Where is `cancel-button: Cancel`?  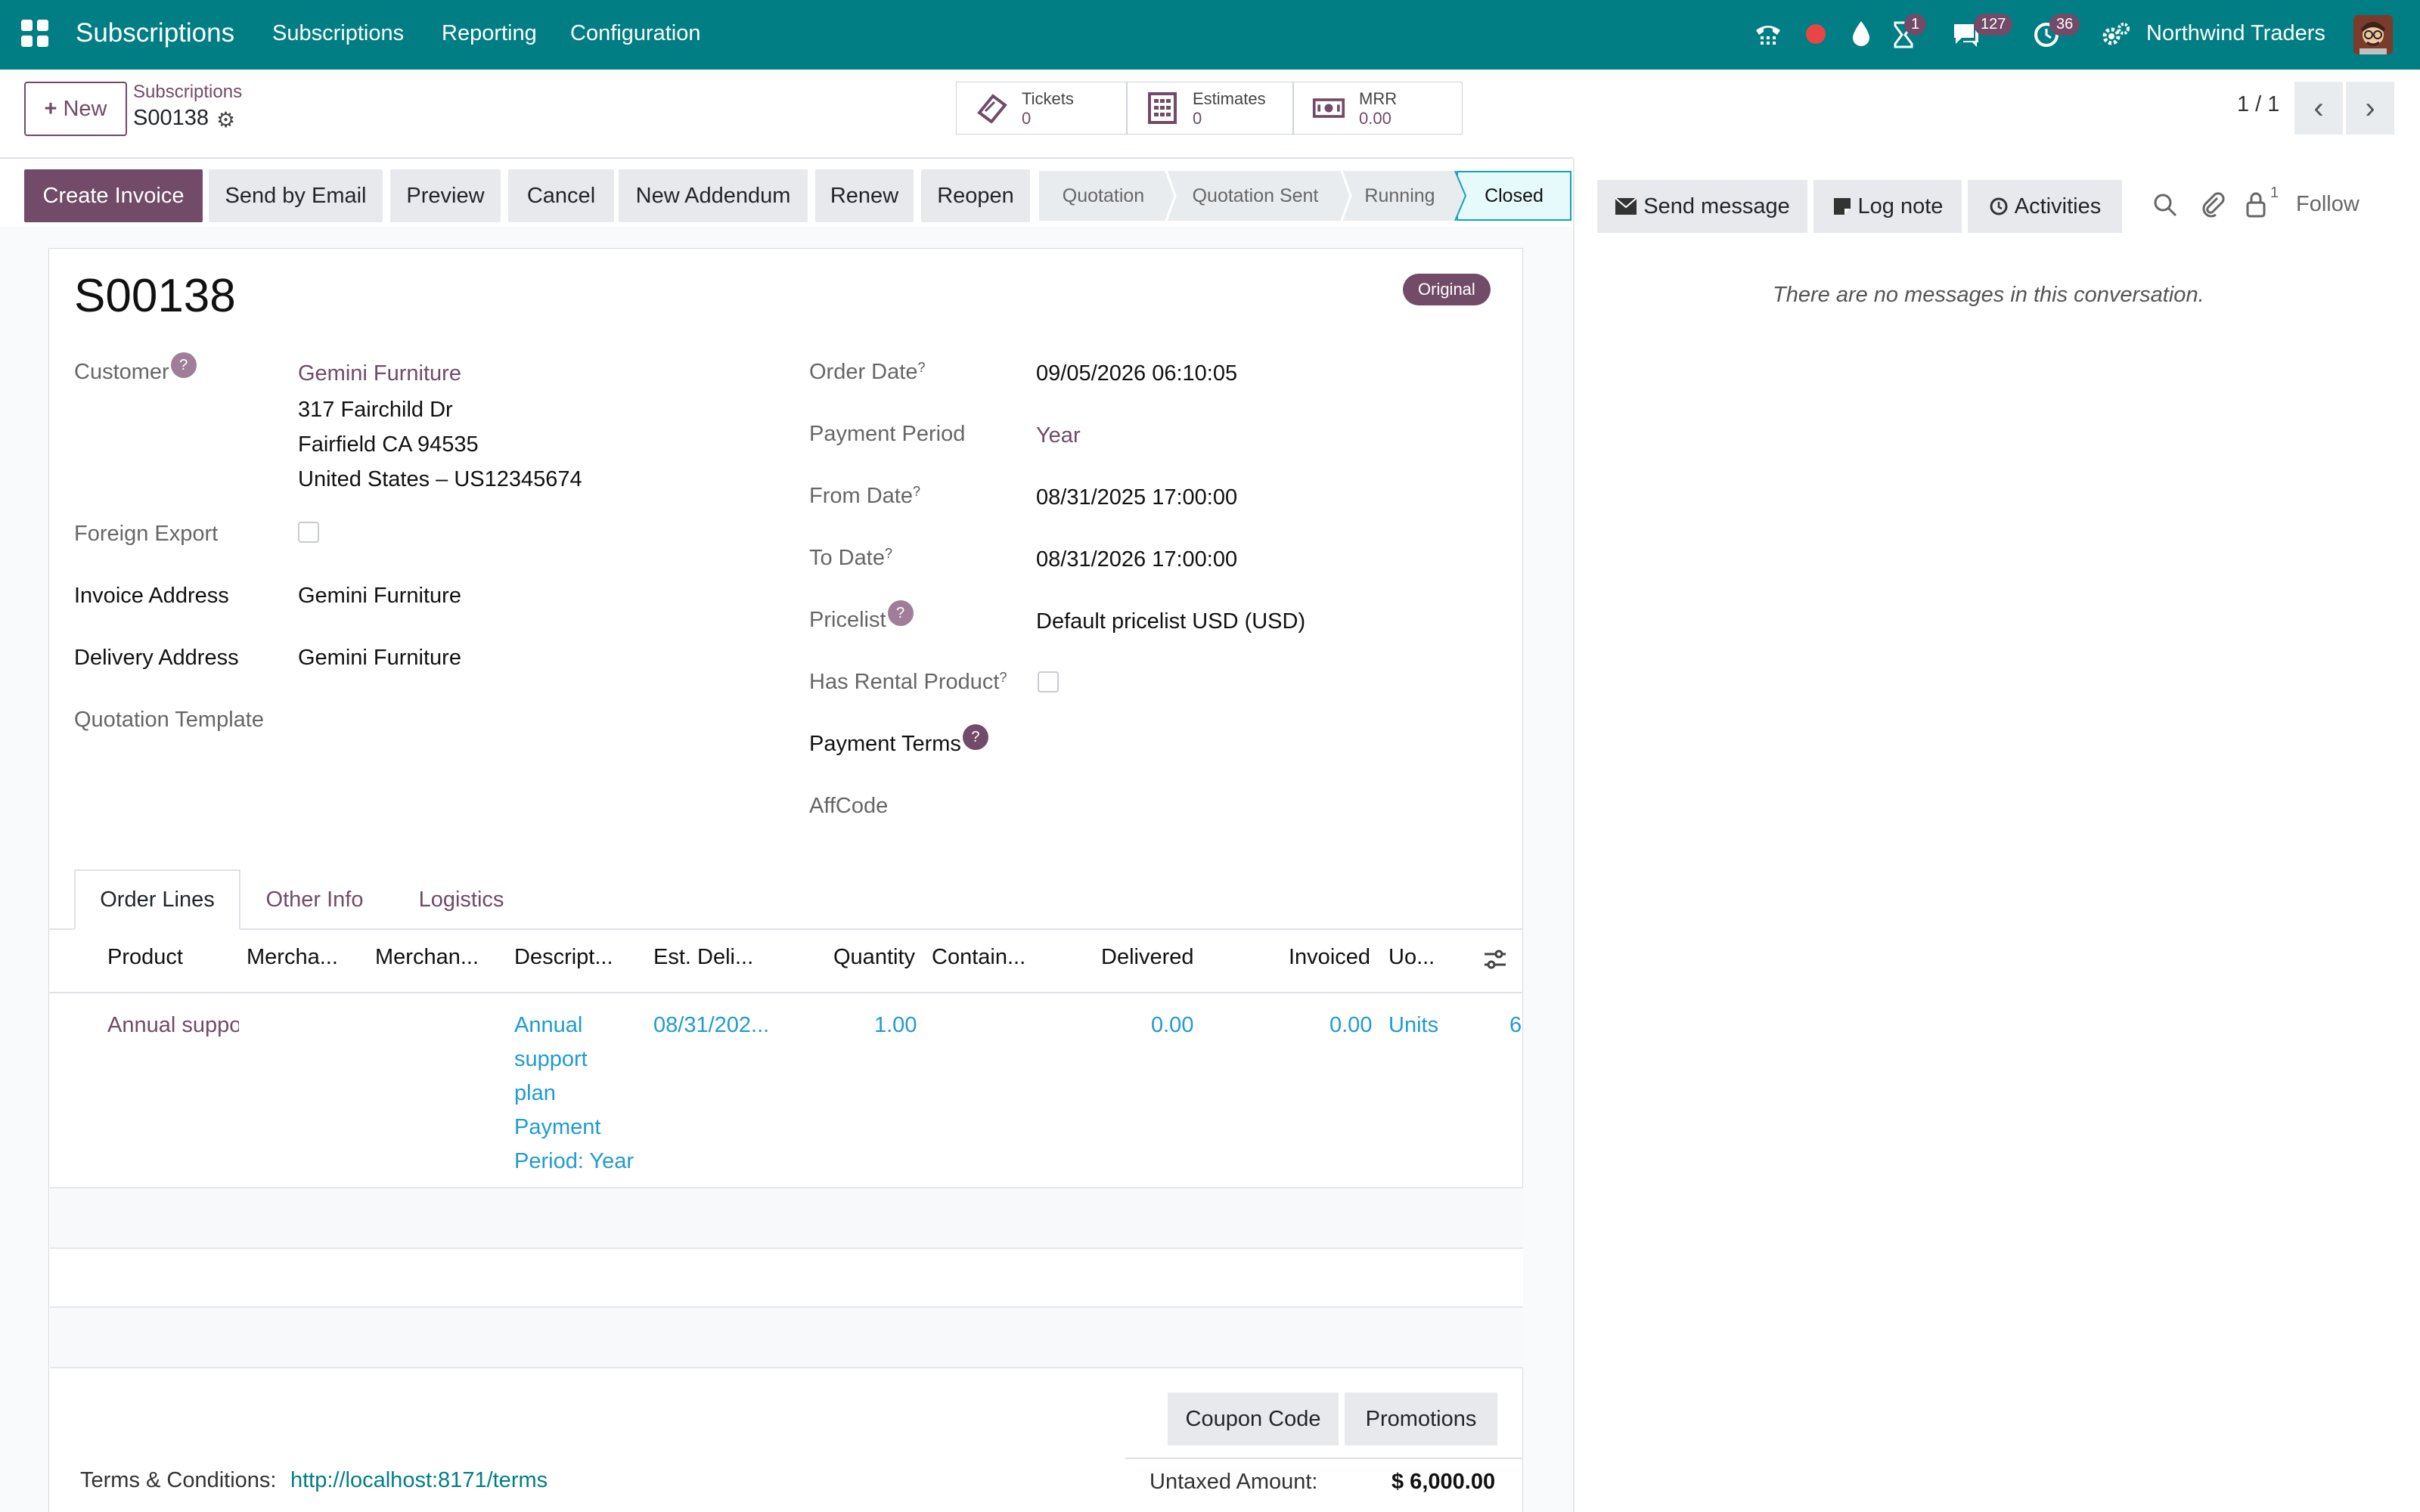 cancel-button: Cancel is located at coordinates (561, 195).